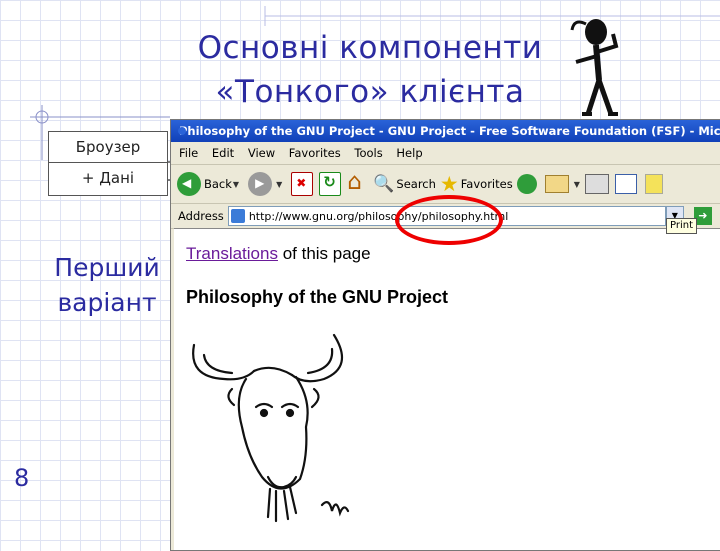 This screenshot has height=551, width=720. I want to click on translations-line: Translations of this page, so click(278, 254).